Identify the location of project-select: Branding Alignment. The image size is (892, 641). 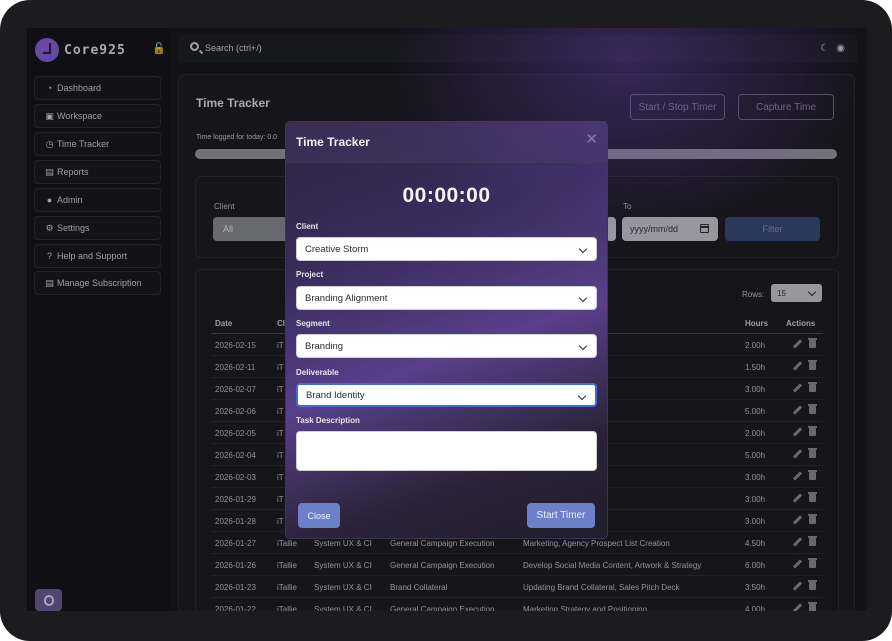
(446, 298).